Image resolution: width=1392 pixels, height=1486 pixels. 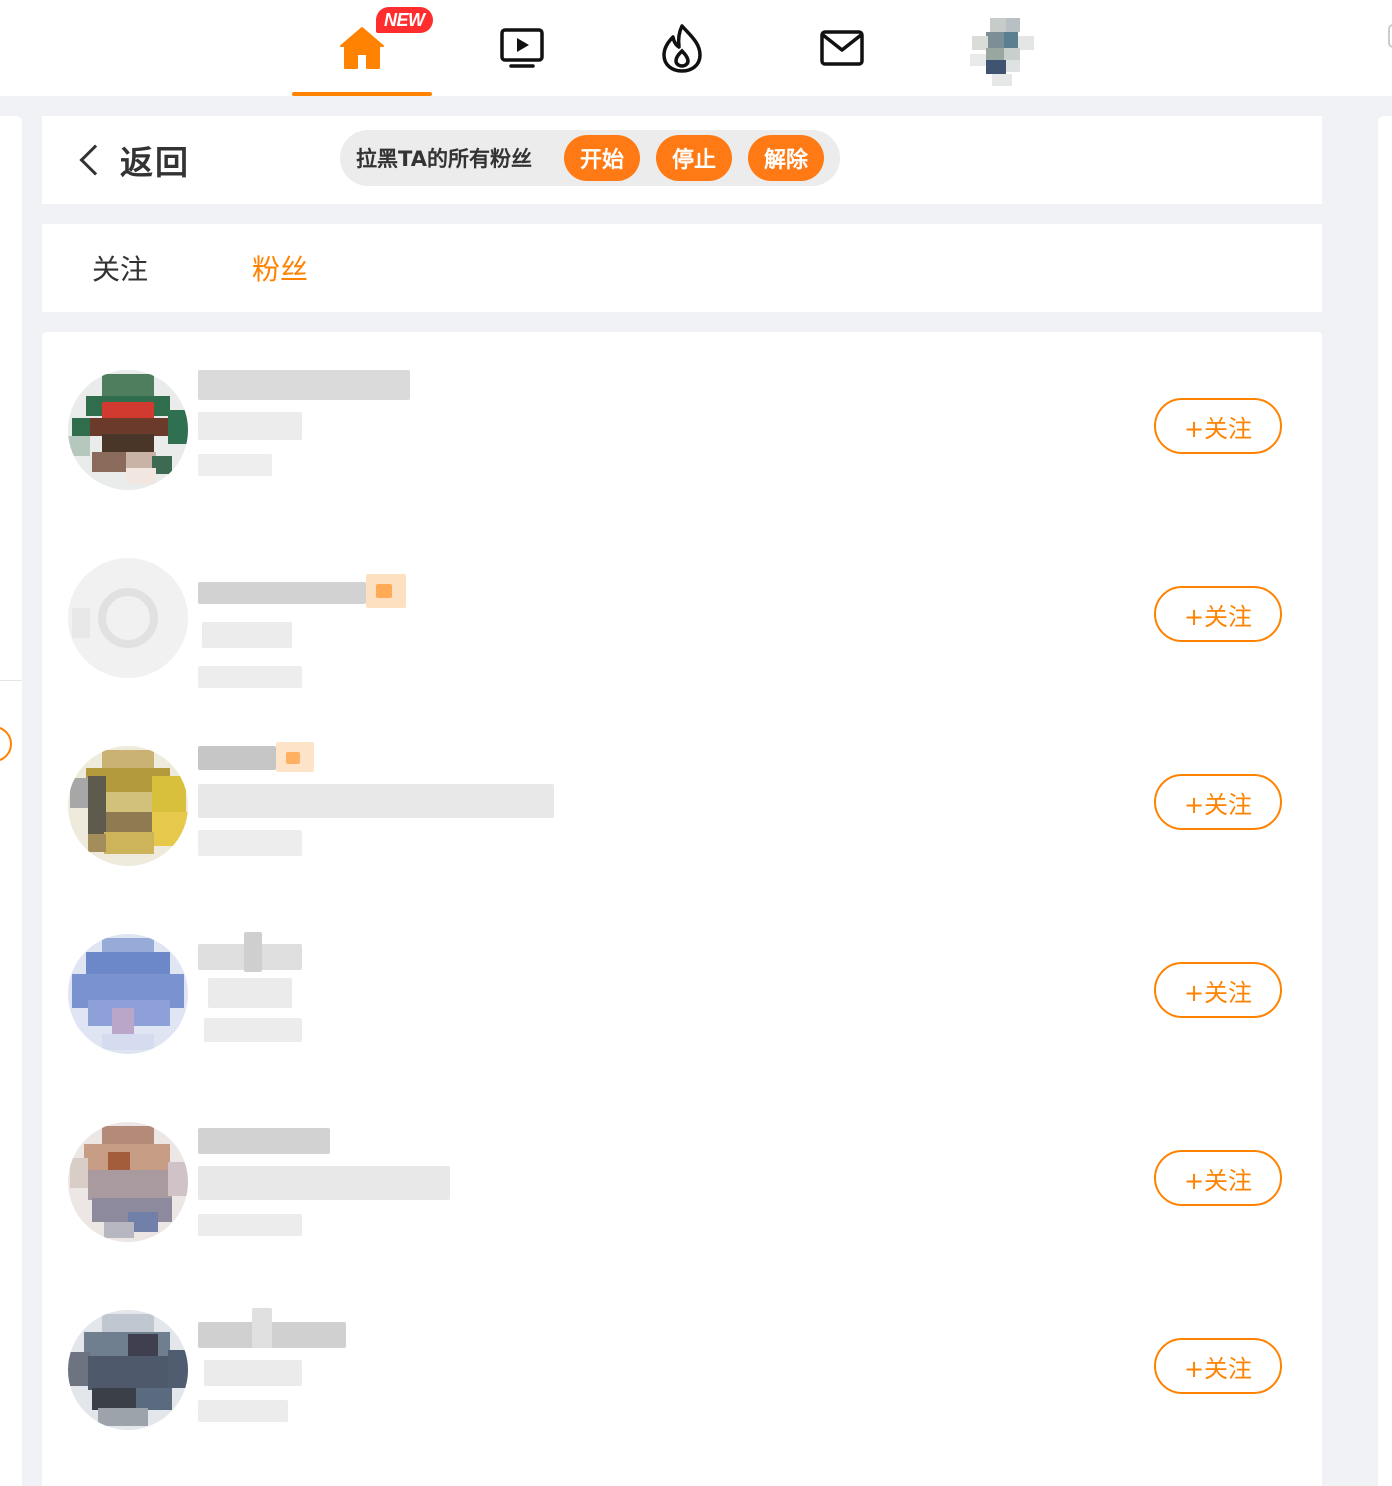 What do you see at coordinates (404, 20) in the screenshot?
I see `new-badge: NEW` at bounding box center [404, 20].